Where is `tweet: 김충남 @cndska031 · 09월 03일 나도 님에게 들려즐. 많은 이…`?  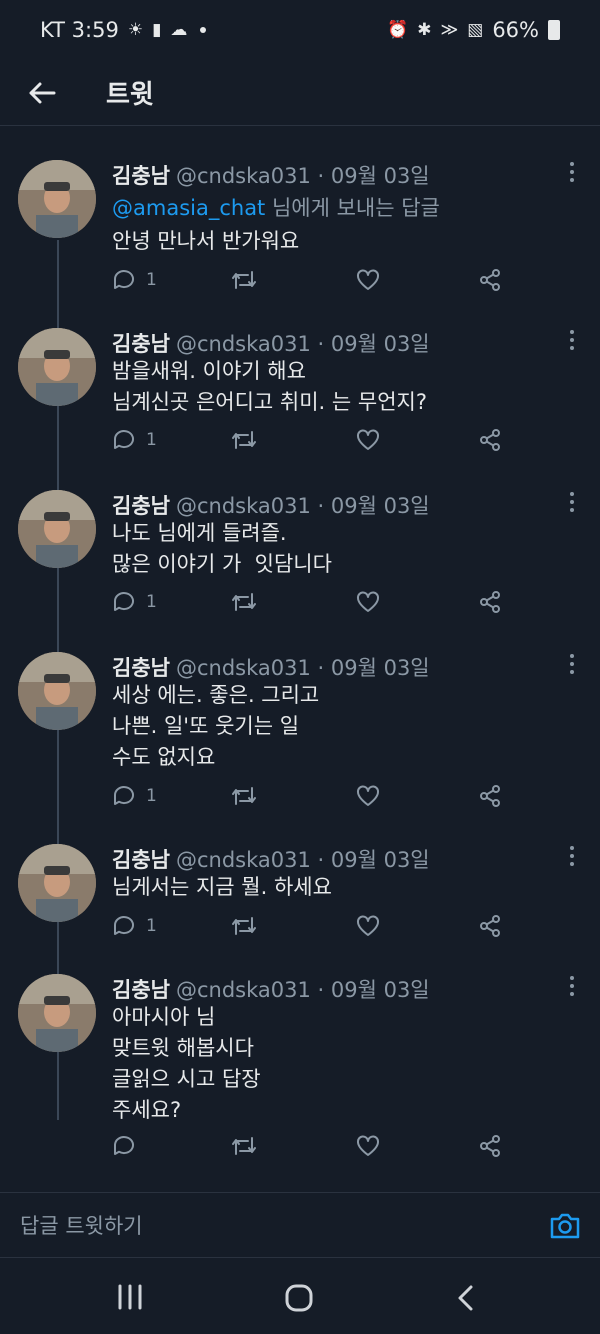 tweet: 김충남 @cndska031 · 09월 03일 나도 님에게 들려즐. 많은 이… is located at coordinates (300, 563).